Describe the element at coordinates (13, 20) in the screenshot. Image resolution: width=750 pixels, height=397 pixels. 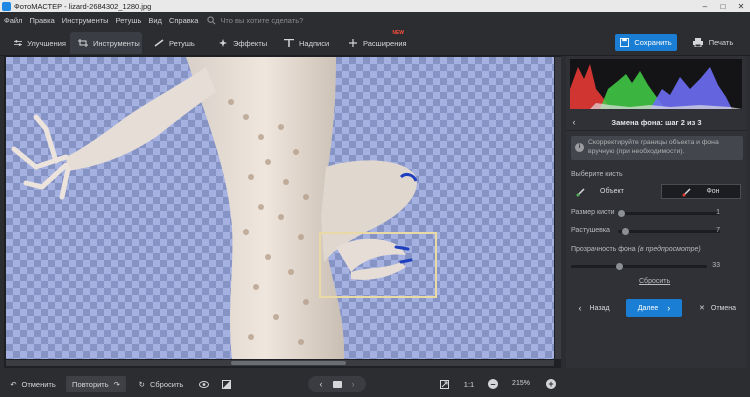
I see `menu-file: Файл` at that location.